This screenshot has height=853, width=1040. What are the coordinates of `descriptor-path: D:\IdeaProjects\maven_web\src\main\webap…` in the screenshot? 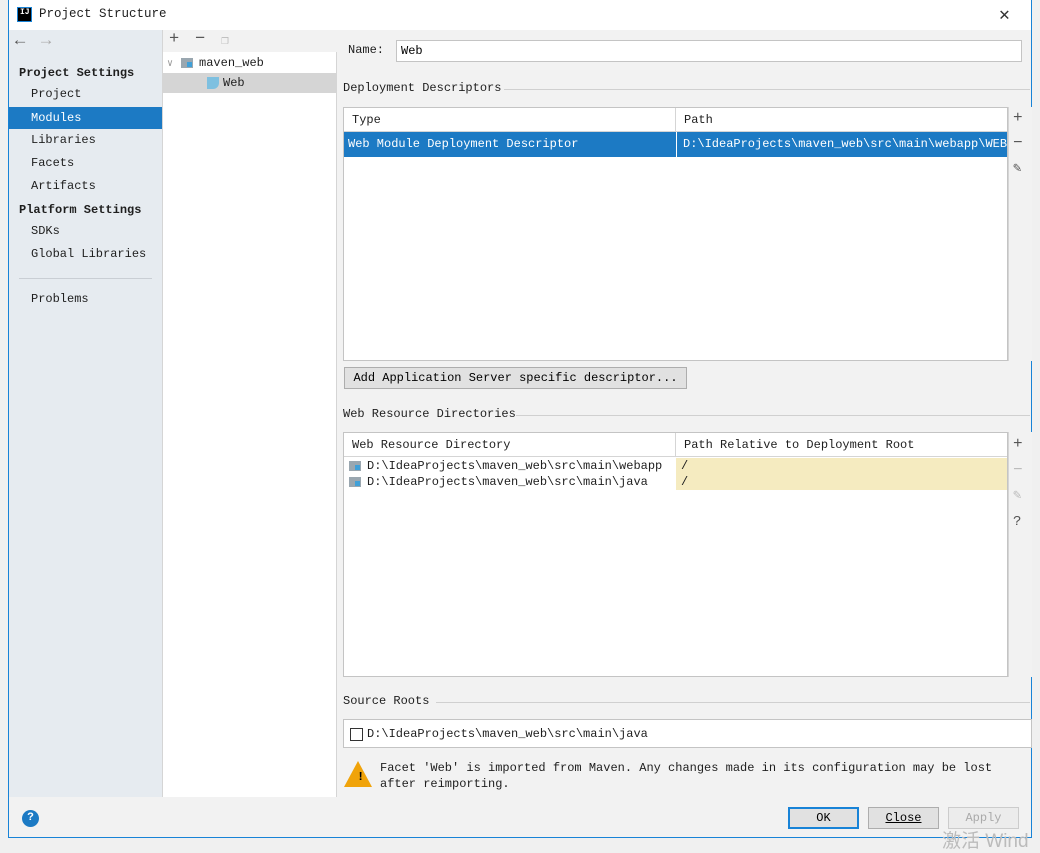 It's located at (841, 144).